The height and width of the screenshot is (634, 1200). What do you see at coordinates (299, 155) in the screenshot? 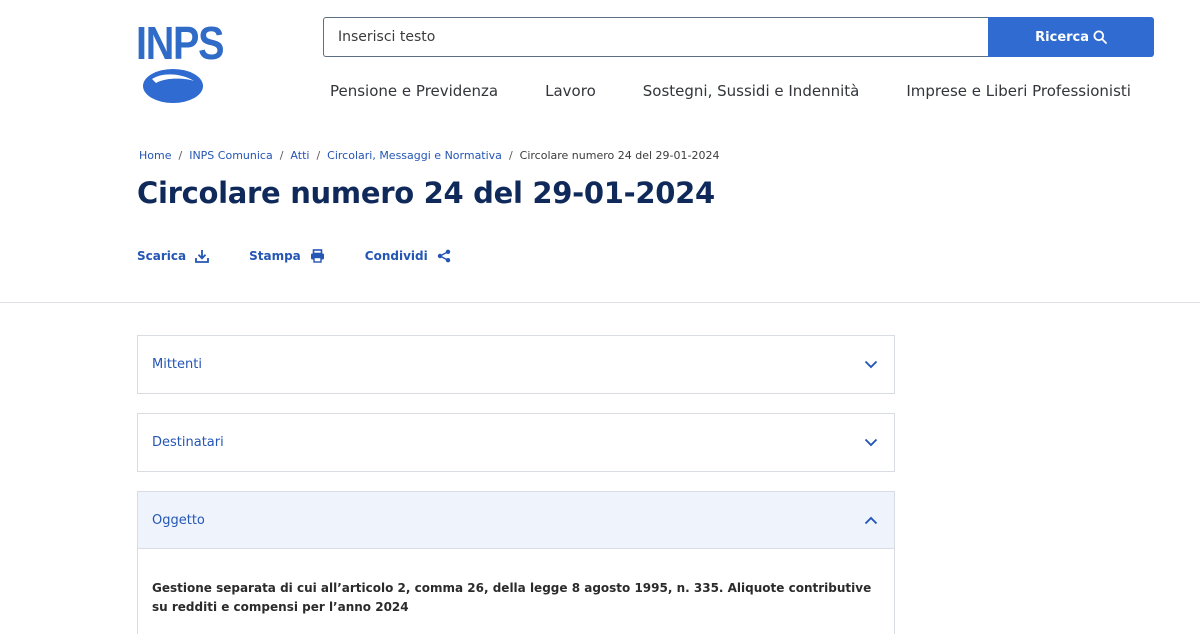
I see `breadcrumb-atti: Atti` at bounding box center [299, 155].